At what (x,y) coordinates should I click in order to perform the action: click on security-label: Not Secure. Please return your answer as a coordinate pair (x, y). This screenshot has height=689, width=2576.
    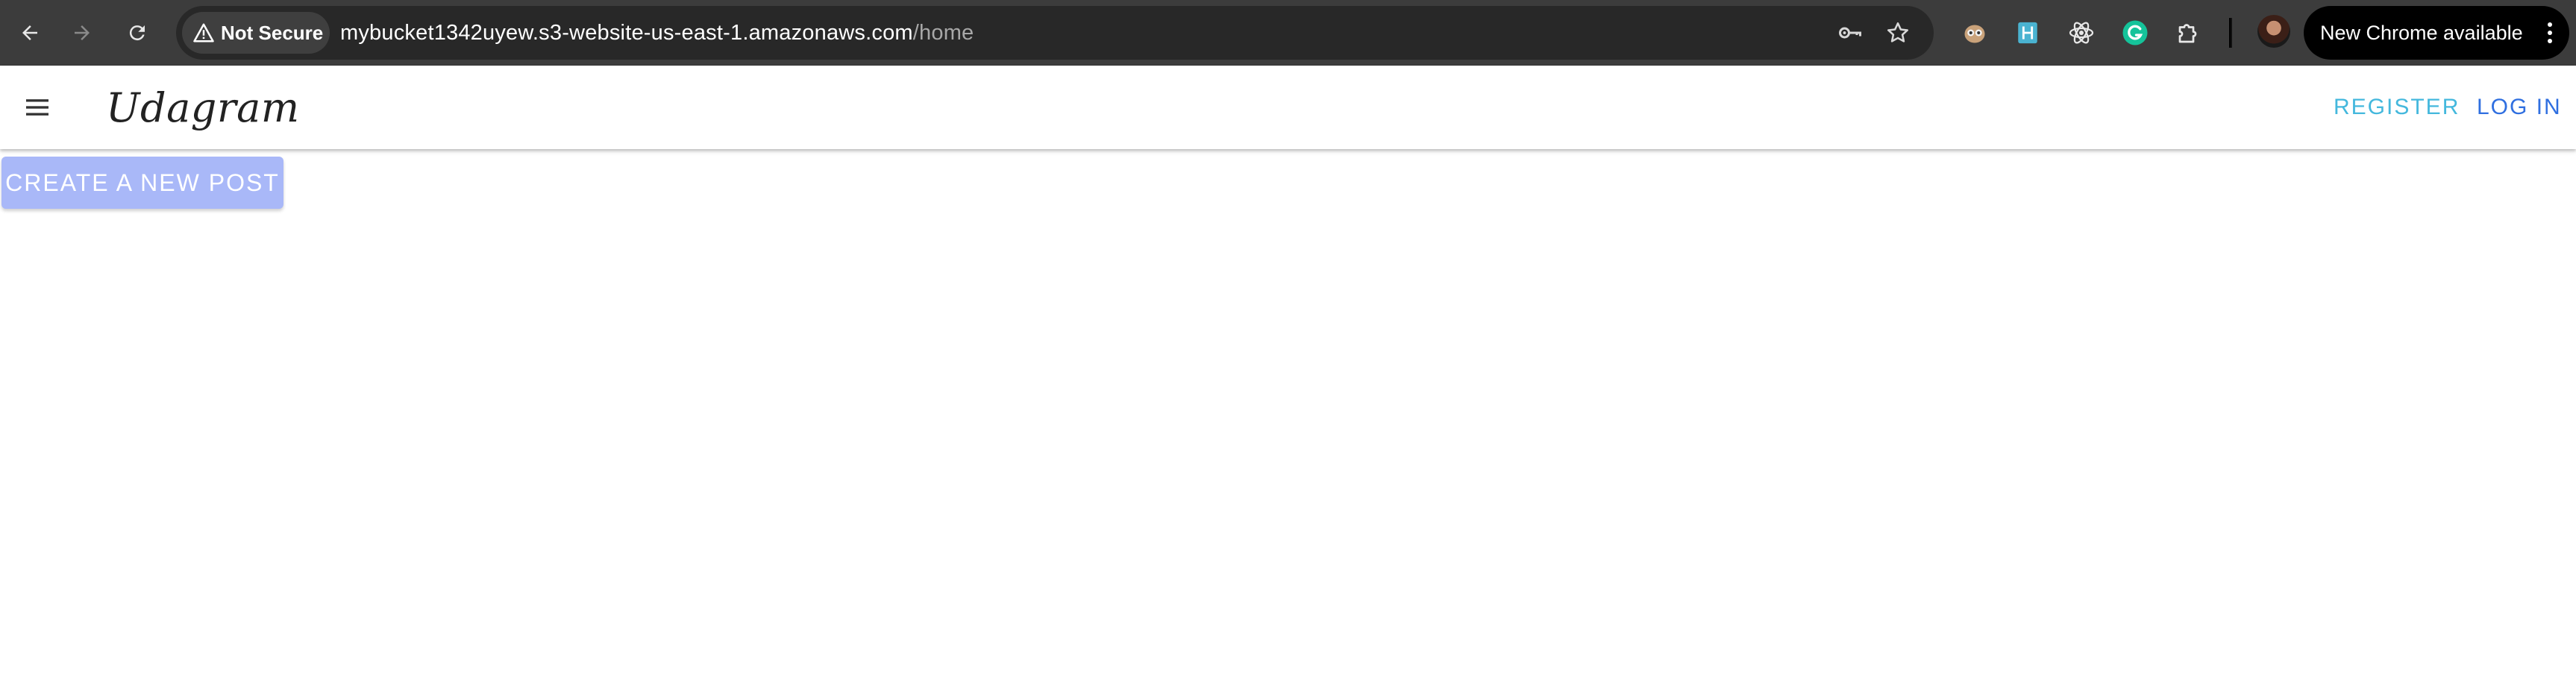
    Looking at the image, I should click on (272, 32).